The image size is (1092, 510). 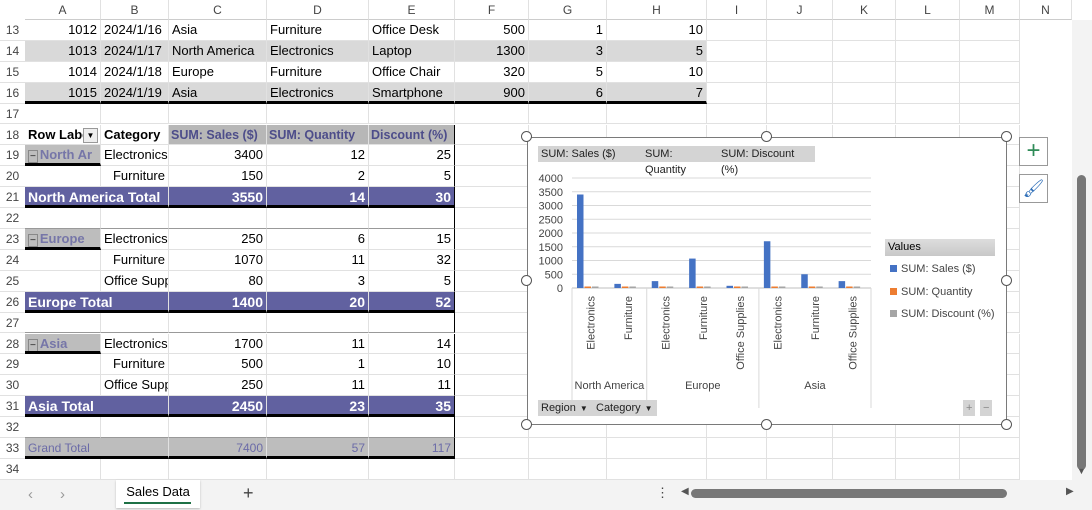 I want to click on field-button: SUM: Discount (%), so click(x=766, y=161).